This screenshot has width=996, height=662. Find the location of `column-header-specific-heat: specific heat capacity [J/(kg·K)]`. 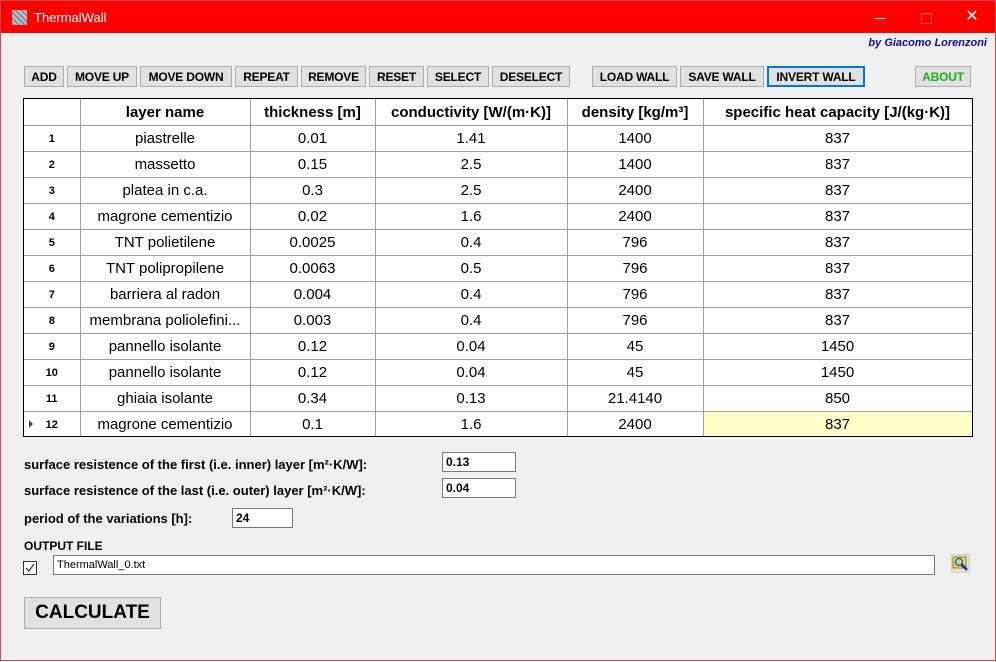

column-header-specific-heat: specific heat capacity [J/(kg·K)] is located at coordinates (837, 112).